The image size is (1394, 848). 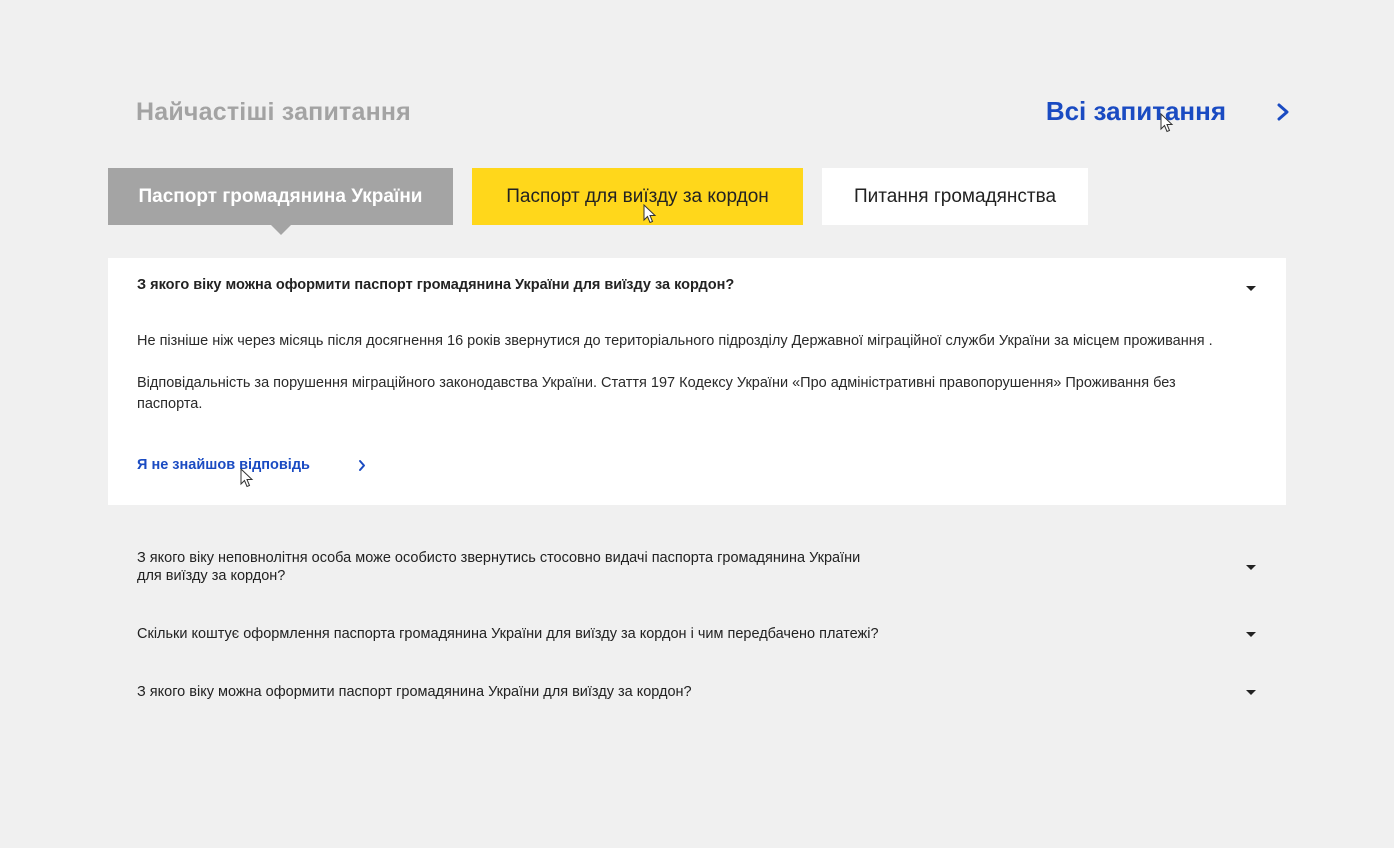 I want to click on tab-citizen-passport: Паспорт громадянина України, so click(x=280, y=201).